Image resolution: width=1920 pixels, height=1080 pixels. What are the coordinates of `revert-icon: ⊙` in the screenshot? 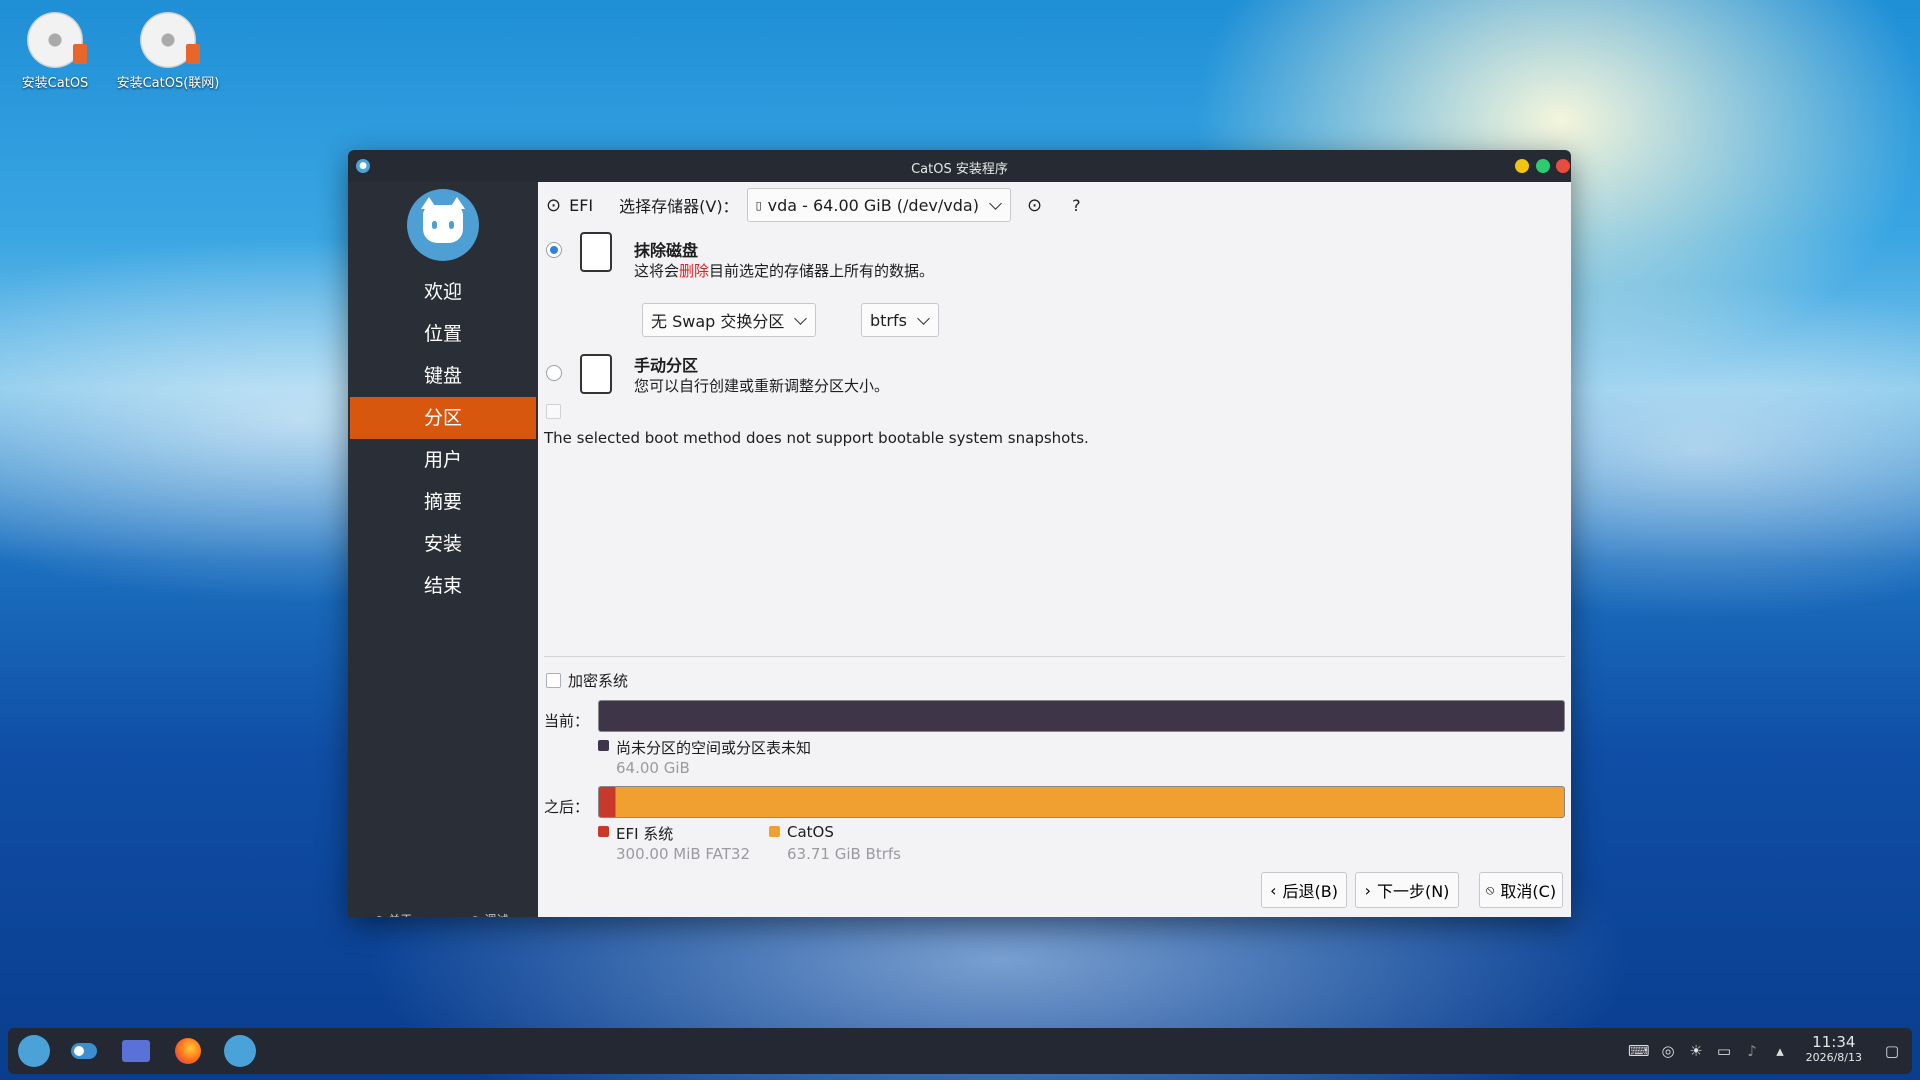 It's located at (1034, 205).